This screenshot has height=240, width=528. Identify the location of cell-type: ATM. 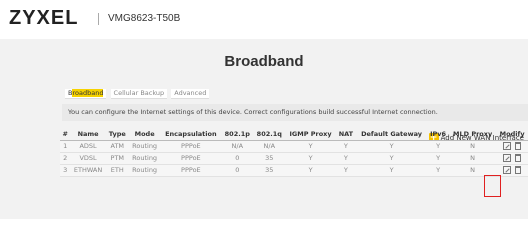
(117, 146).